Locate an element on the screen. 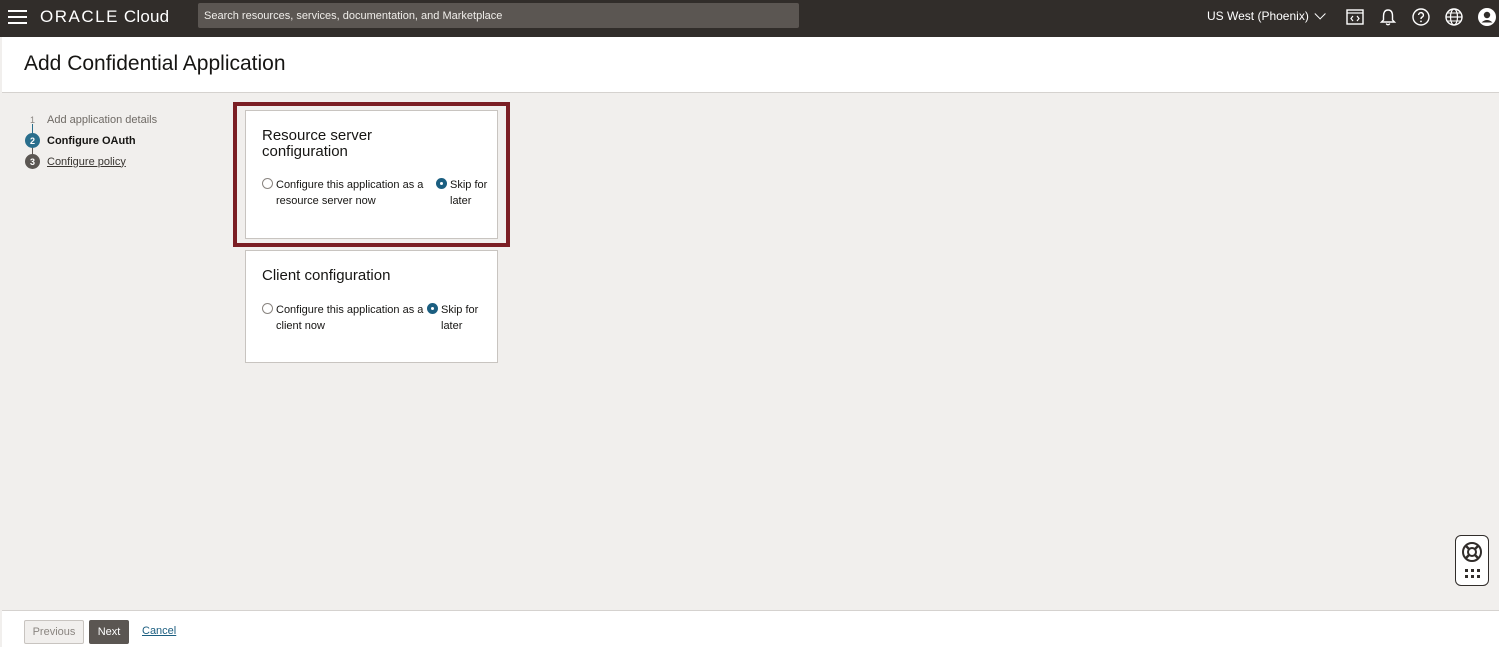 The height and width of the screenshot is (647, 1499). skip-client-radio: Skip for later is located at coordinates (457, 318).